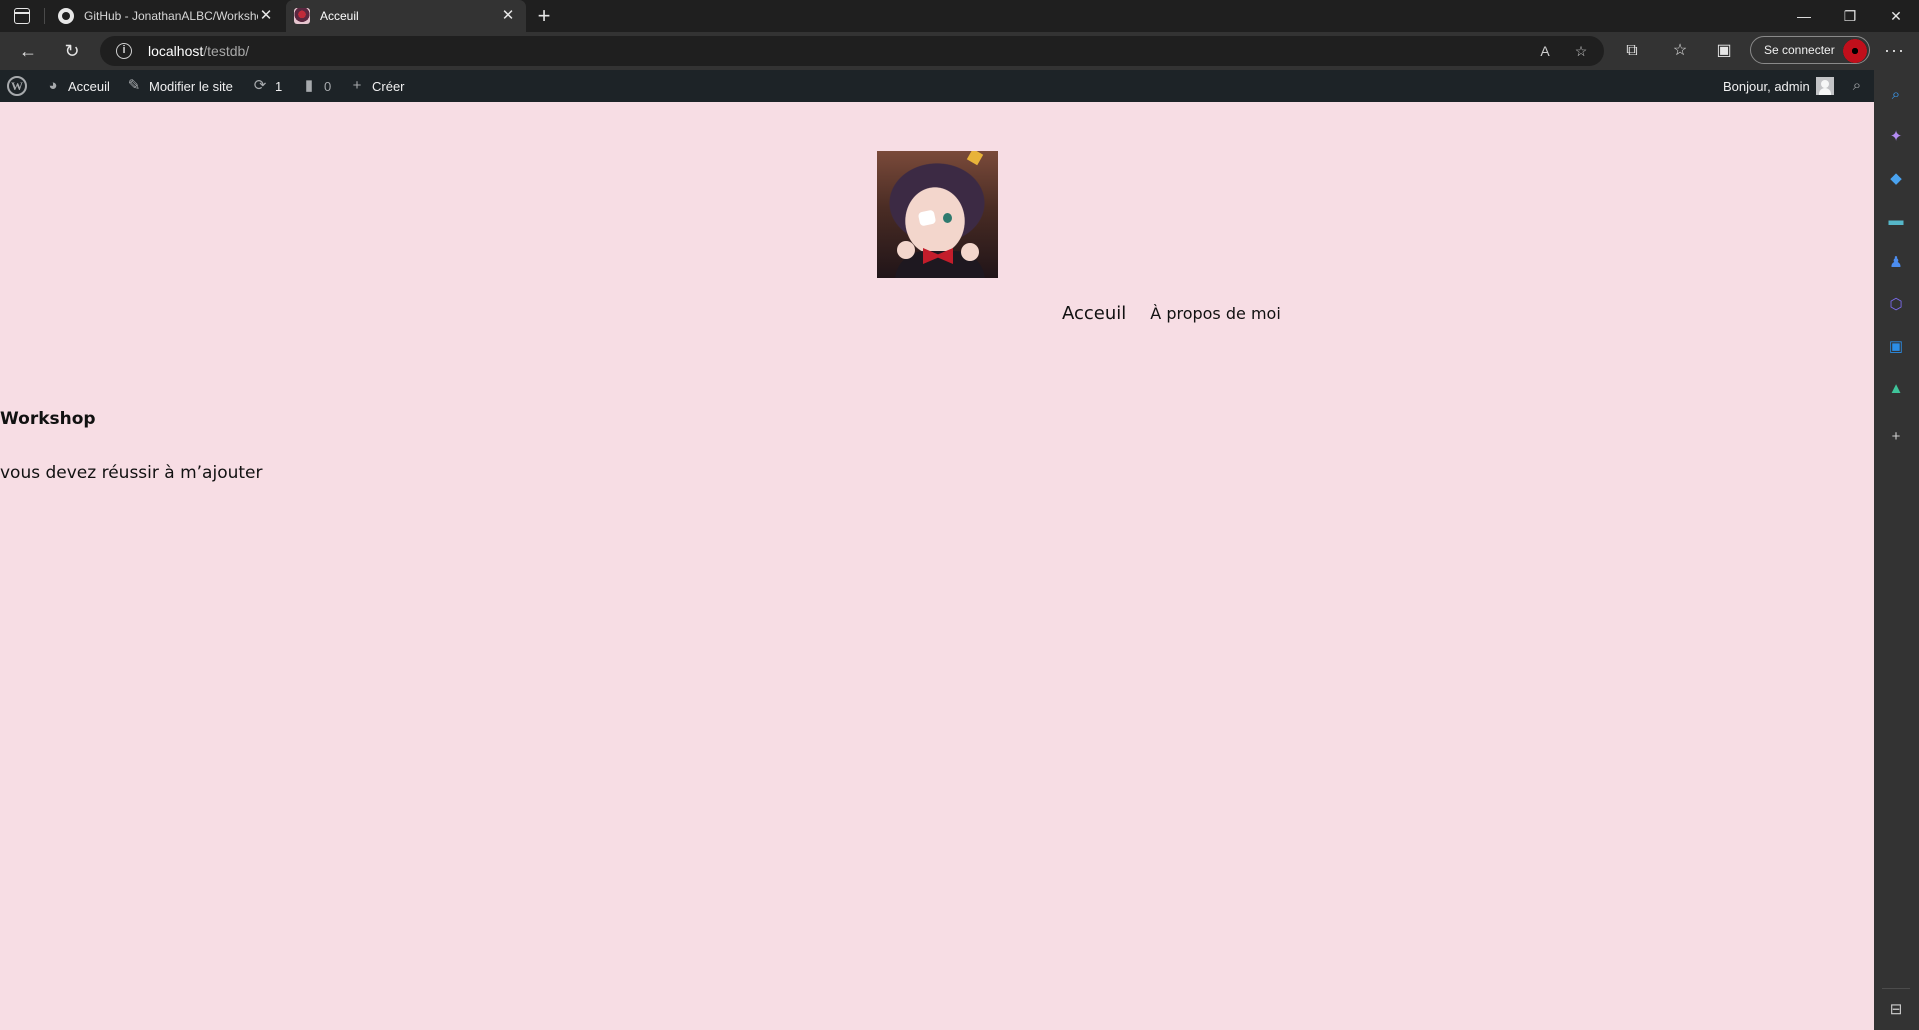 The image size is (1919, 1030). I want to click on logo-eye-patch, so click(927, 218).